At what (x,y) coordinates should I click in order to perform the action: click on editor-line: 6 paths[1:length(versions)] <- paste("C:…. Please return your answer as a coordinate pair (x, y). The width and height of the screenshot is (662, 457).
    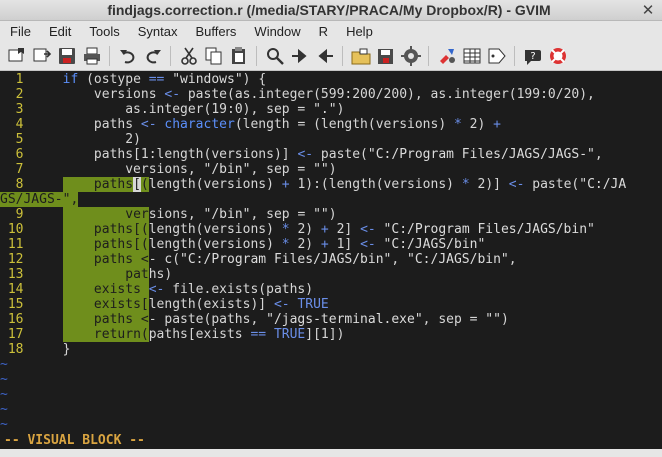
    Looking at the image, I should click on (331, 154).